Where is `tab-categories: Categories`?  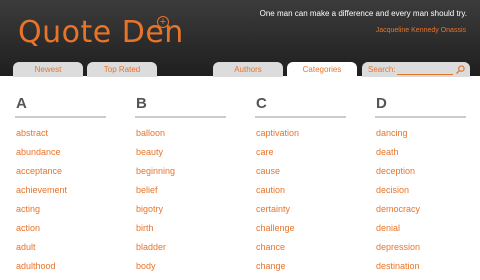
tab-categories: Categories is located at coordinates (322, 70).